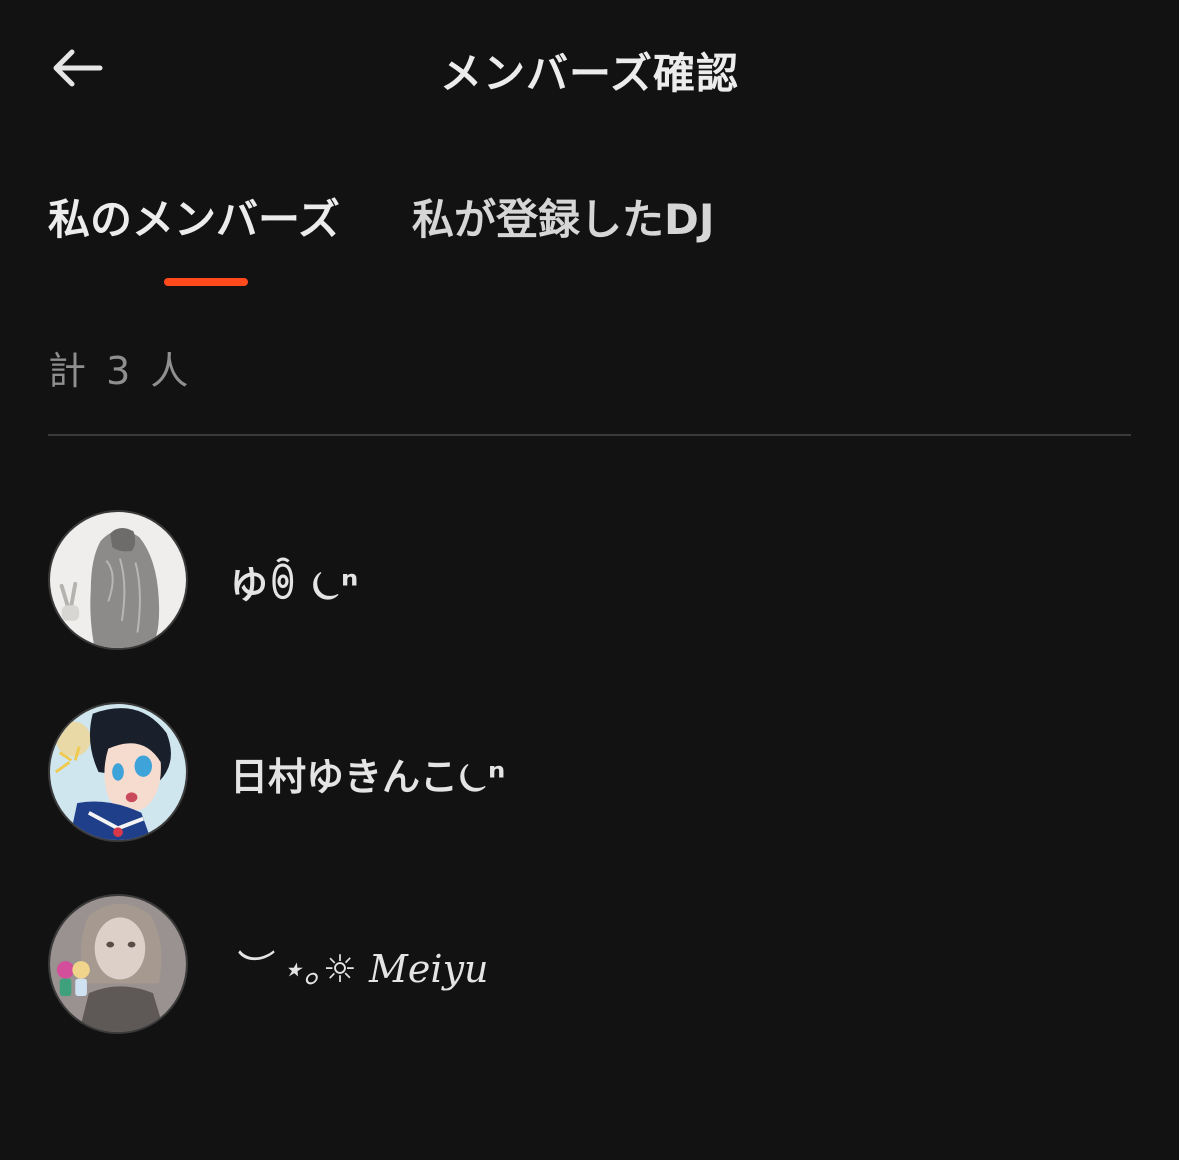  I want to click on tab-my-members: 私のメンバーズ, so click(194, 216).